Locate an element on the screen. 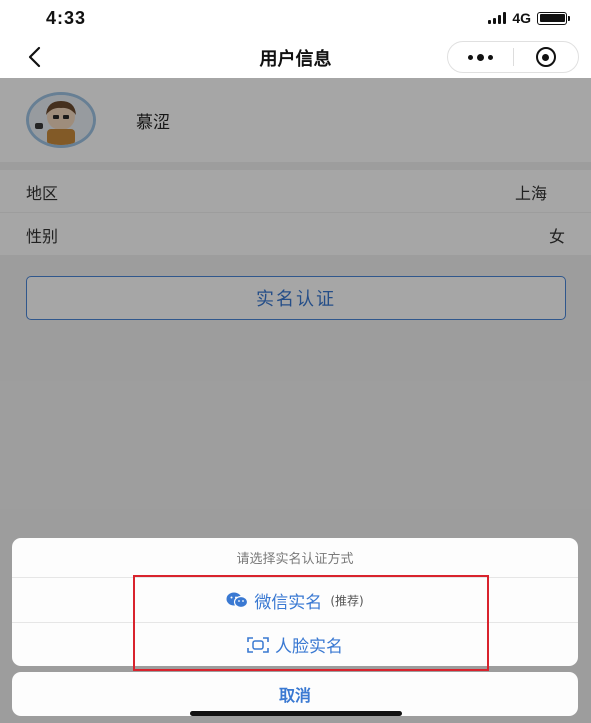 Image resolution: width=591 pixels, height=723 pixels. status-bar: 4:33 4G is located at coordinates (295, 18).